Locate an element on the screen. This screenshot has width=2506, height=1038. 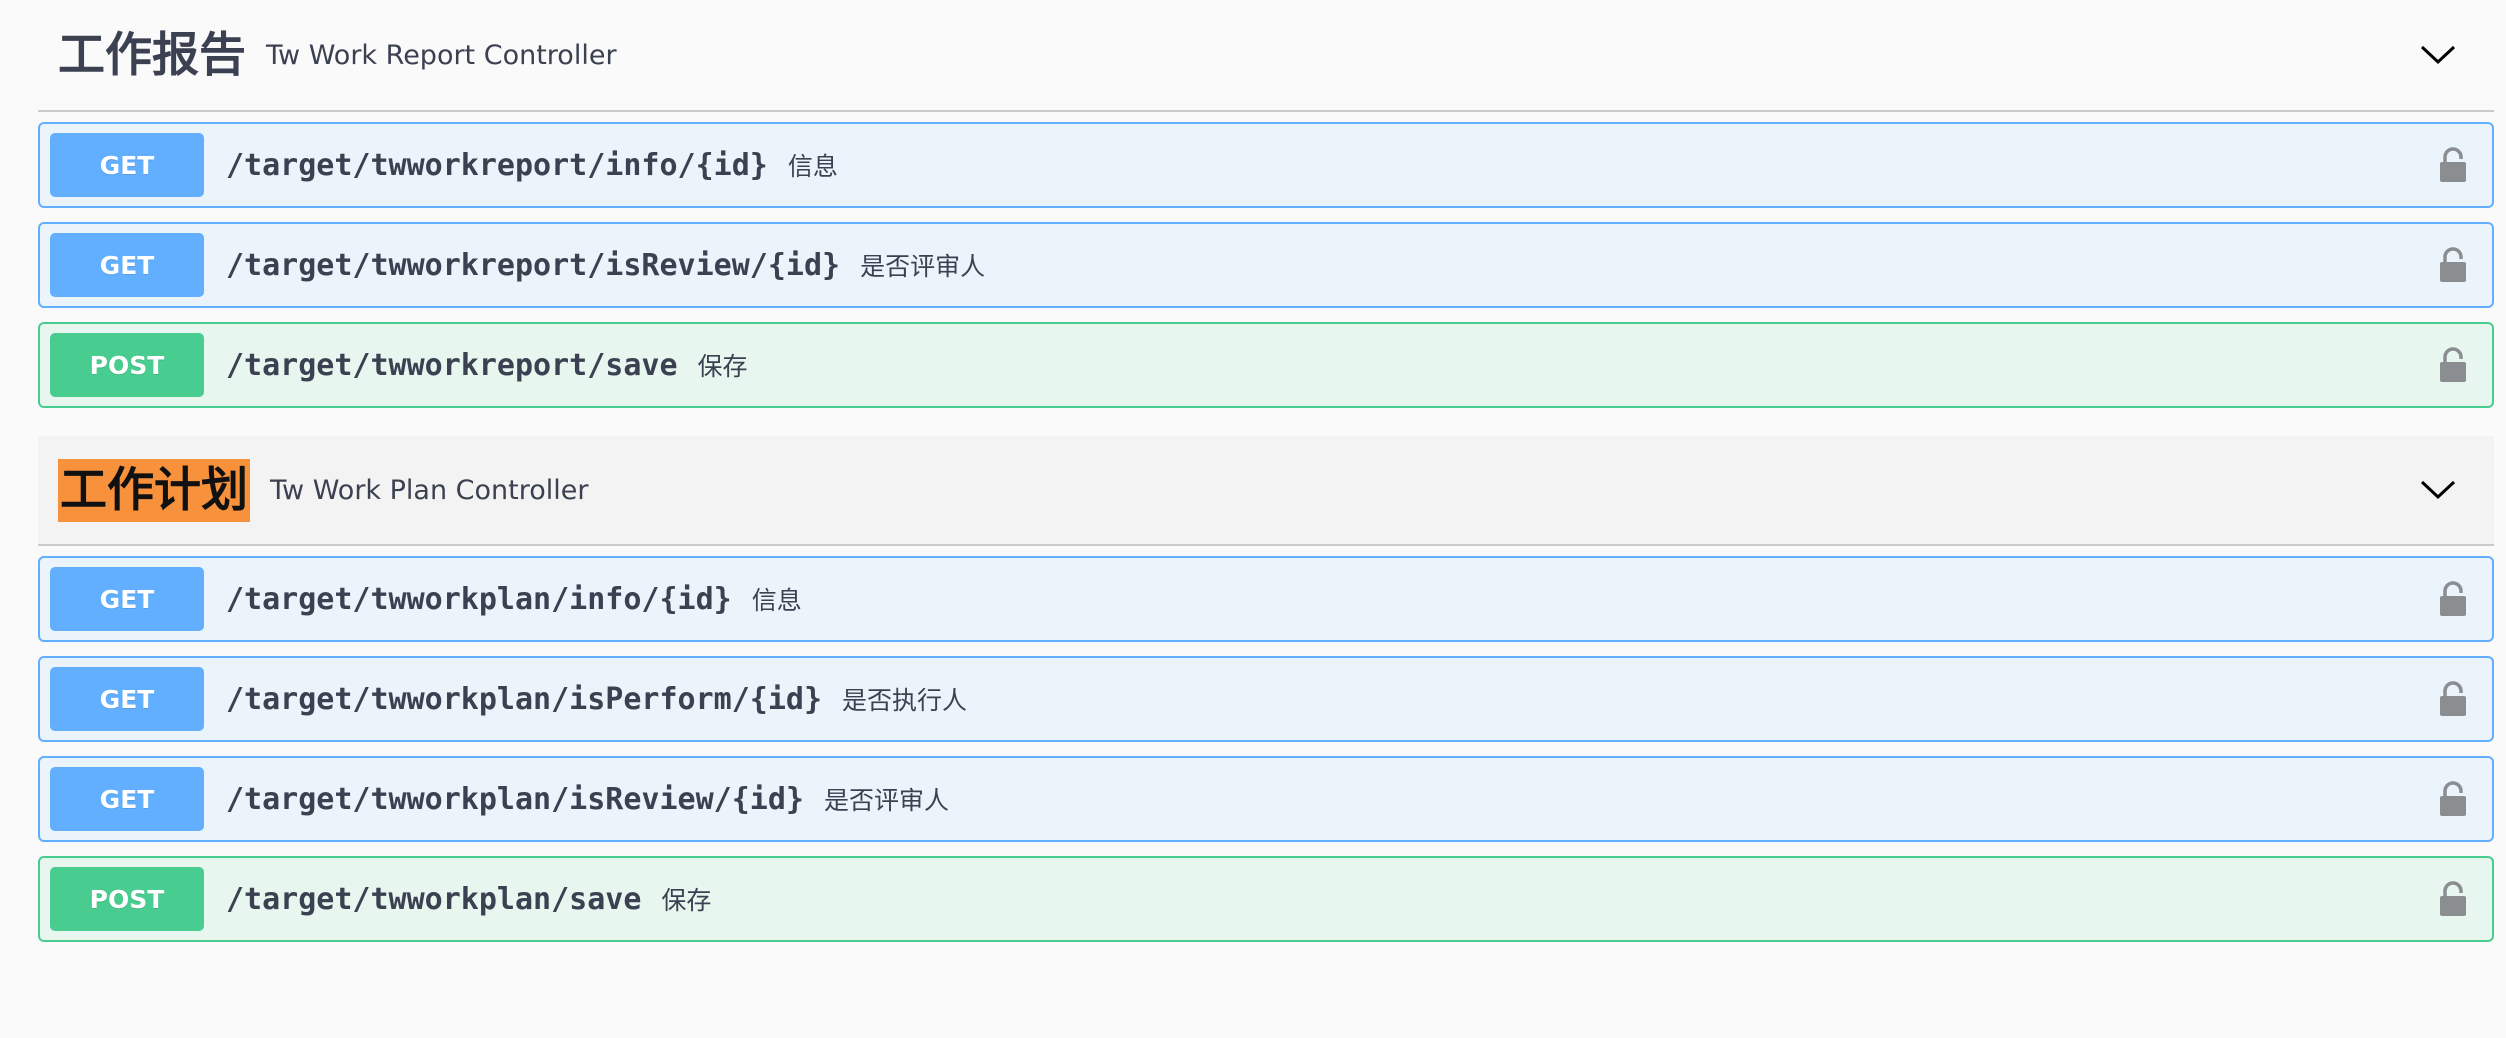
operation-get-twworkplan-info: GET /target/twworkplan/info/{id} 信息 is located at coordinates (1266, 599).